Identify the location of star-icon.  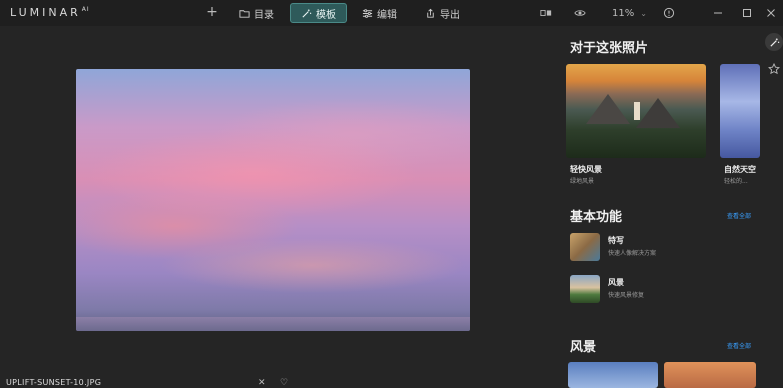
(774, 69).